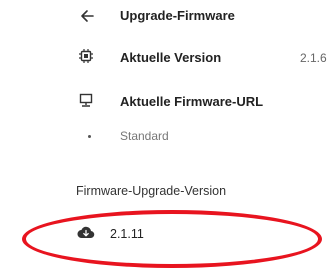  Describe the element at coordinates (86, 100) in the screenshot. I see `monitor-icon` at that location.